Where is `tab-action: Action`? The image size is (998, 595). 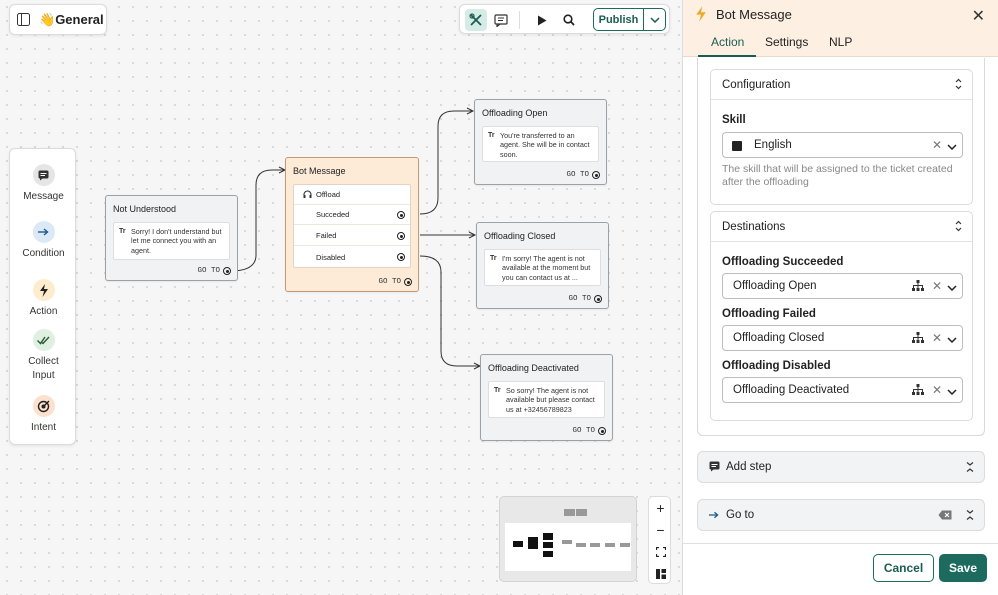 tab-action: Action is located at coordinates (727, 42).